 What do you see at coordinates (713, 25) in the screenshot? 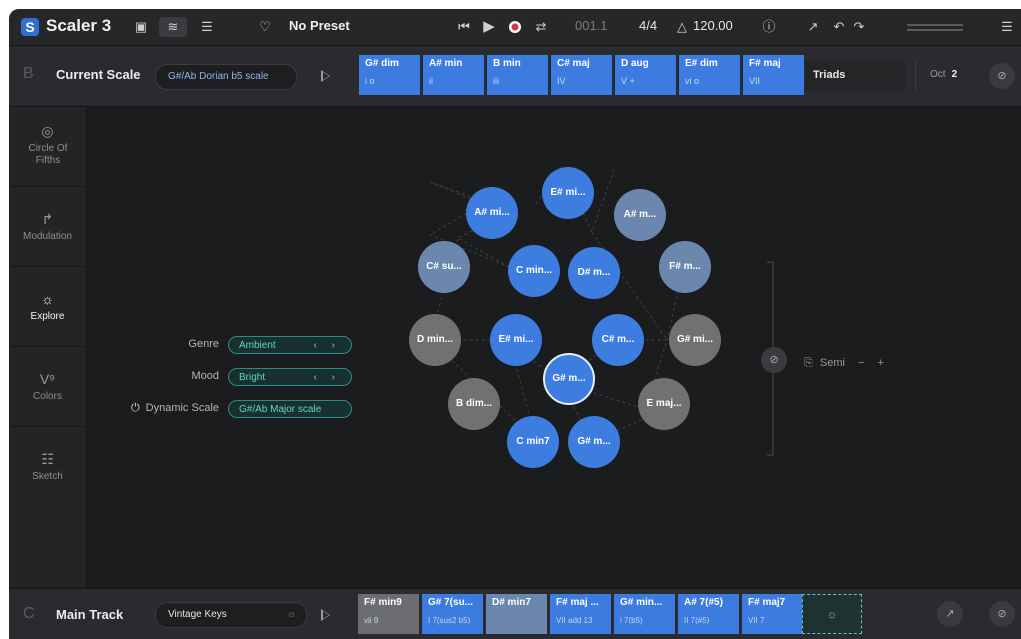
I see `tempo-value: 120.00` at bounding box center [713, 25].